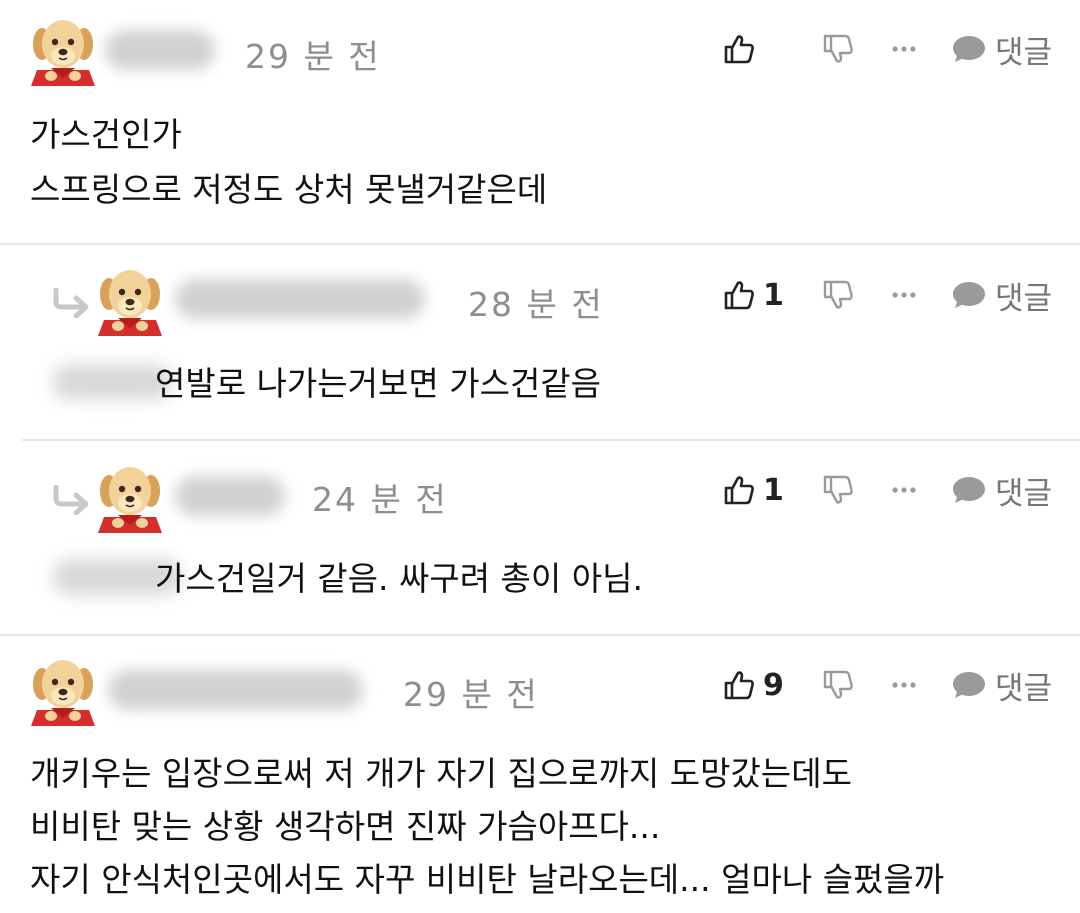 Image resolution: width=1080 pixels, height=913 pixels. What do you see at coordinates (487, 879) in the screenshot?
I see `comment-line: 자기 안식처인곳에서도 자꾸 비비탄 날라오는데... 얼마나 슬펐을까` at bounding box center [487, 879].